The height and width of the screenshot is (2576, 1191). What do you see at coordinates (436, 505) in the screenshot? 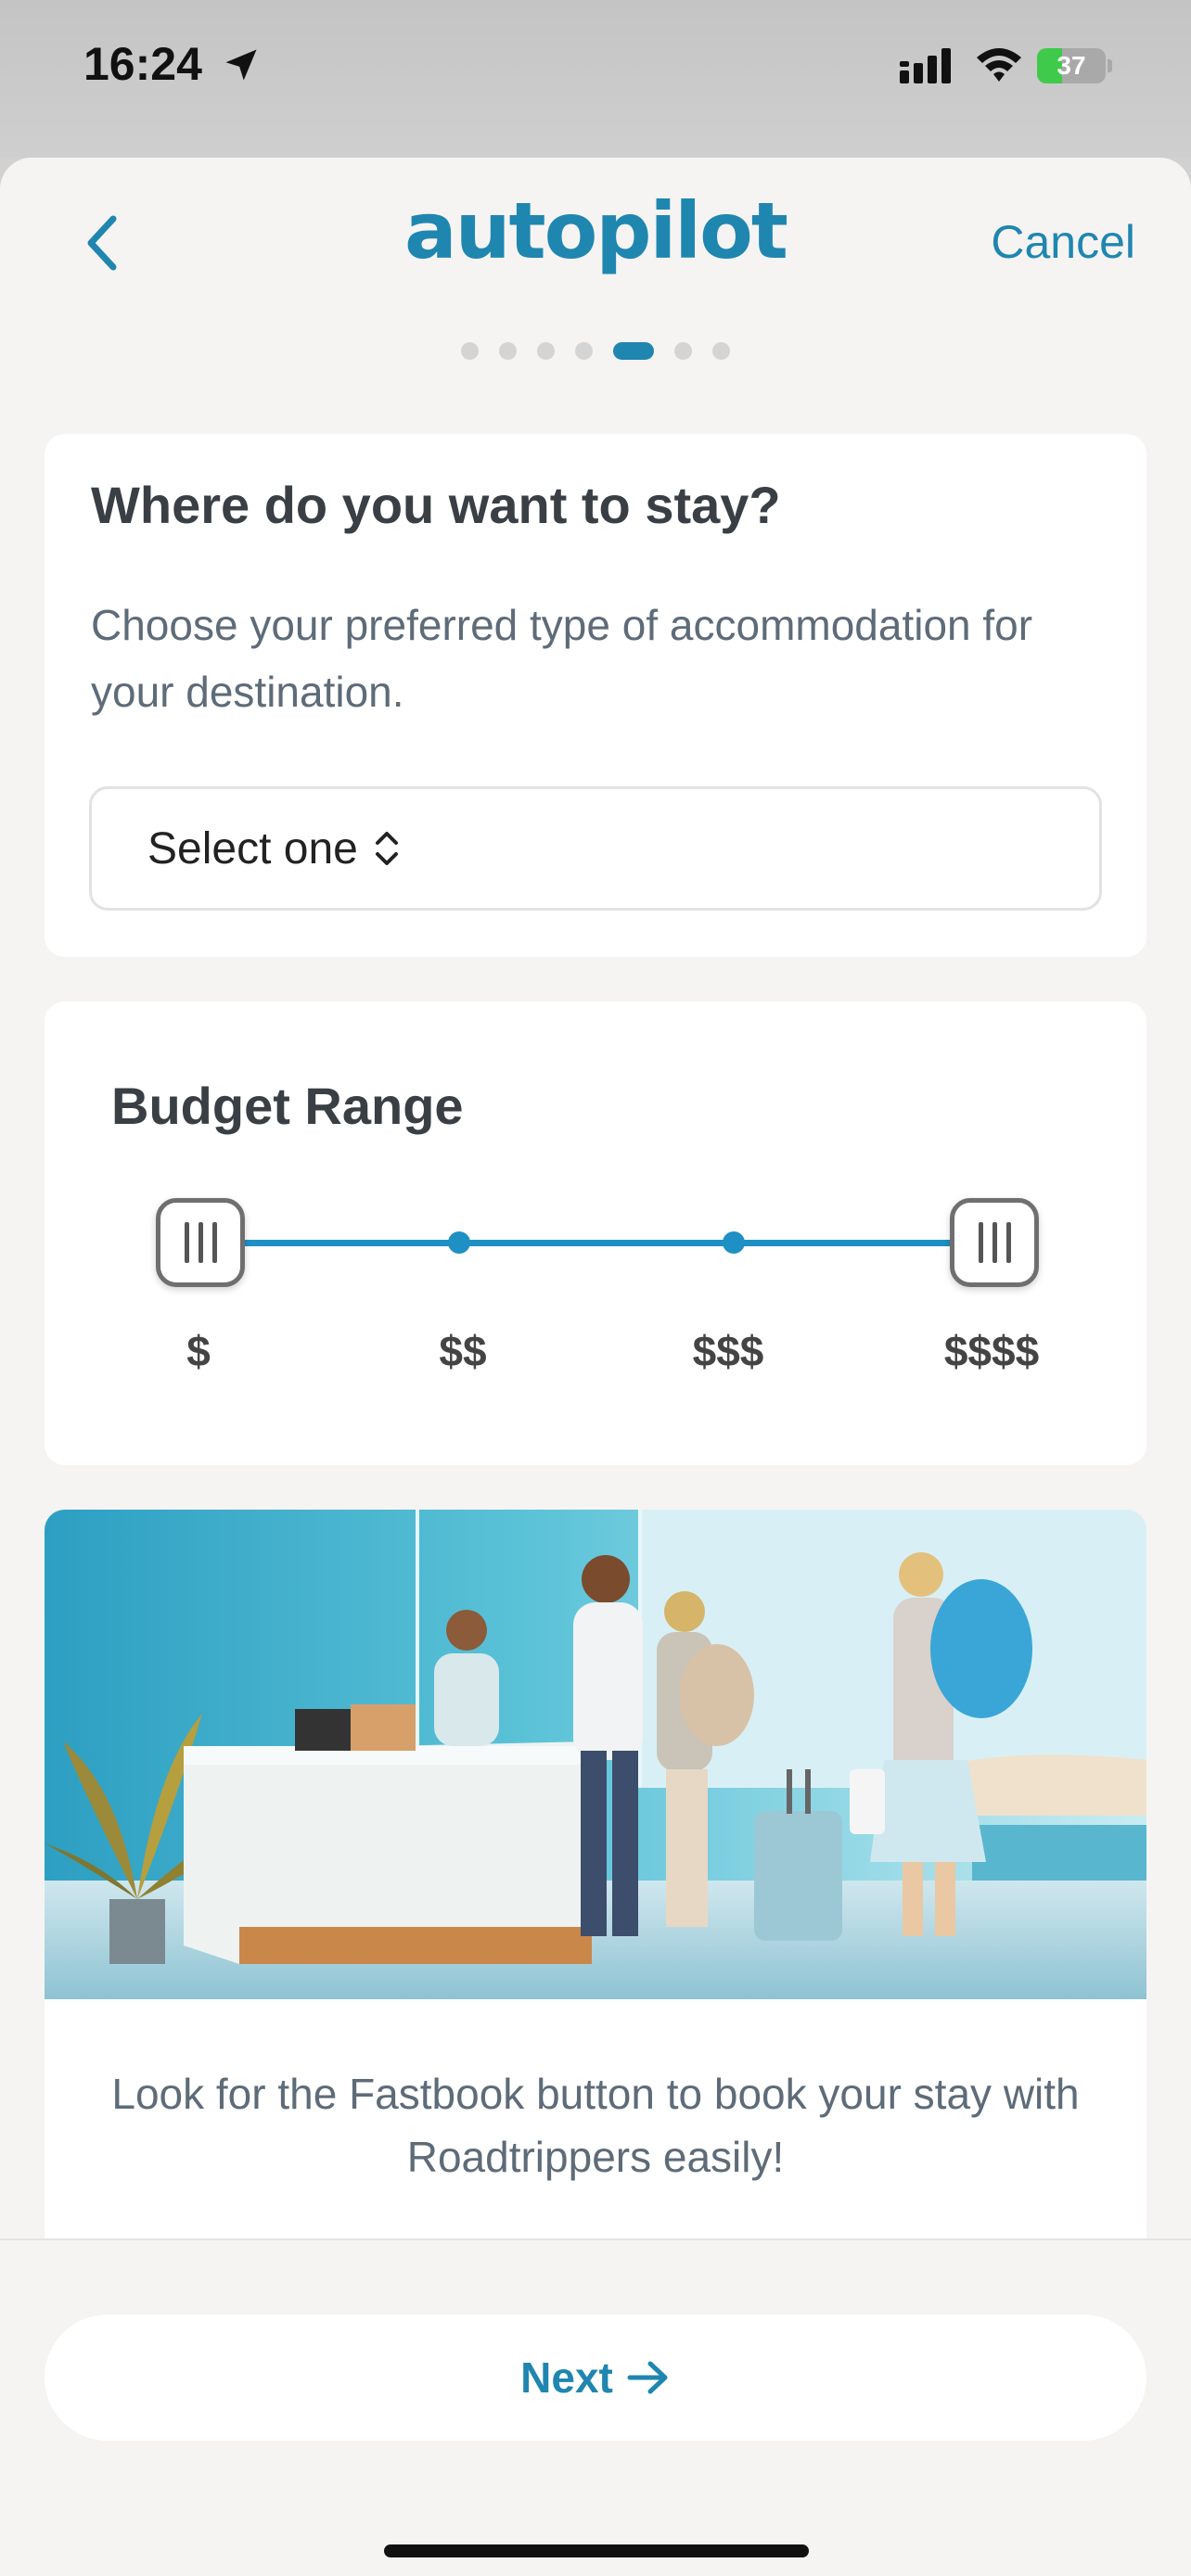
I see `accommodation-title: Where do you want to stay?` at bounding box center [436, 505].